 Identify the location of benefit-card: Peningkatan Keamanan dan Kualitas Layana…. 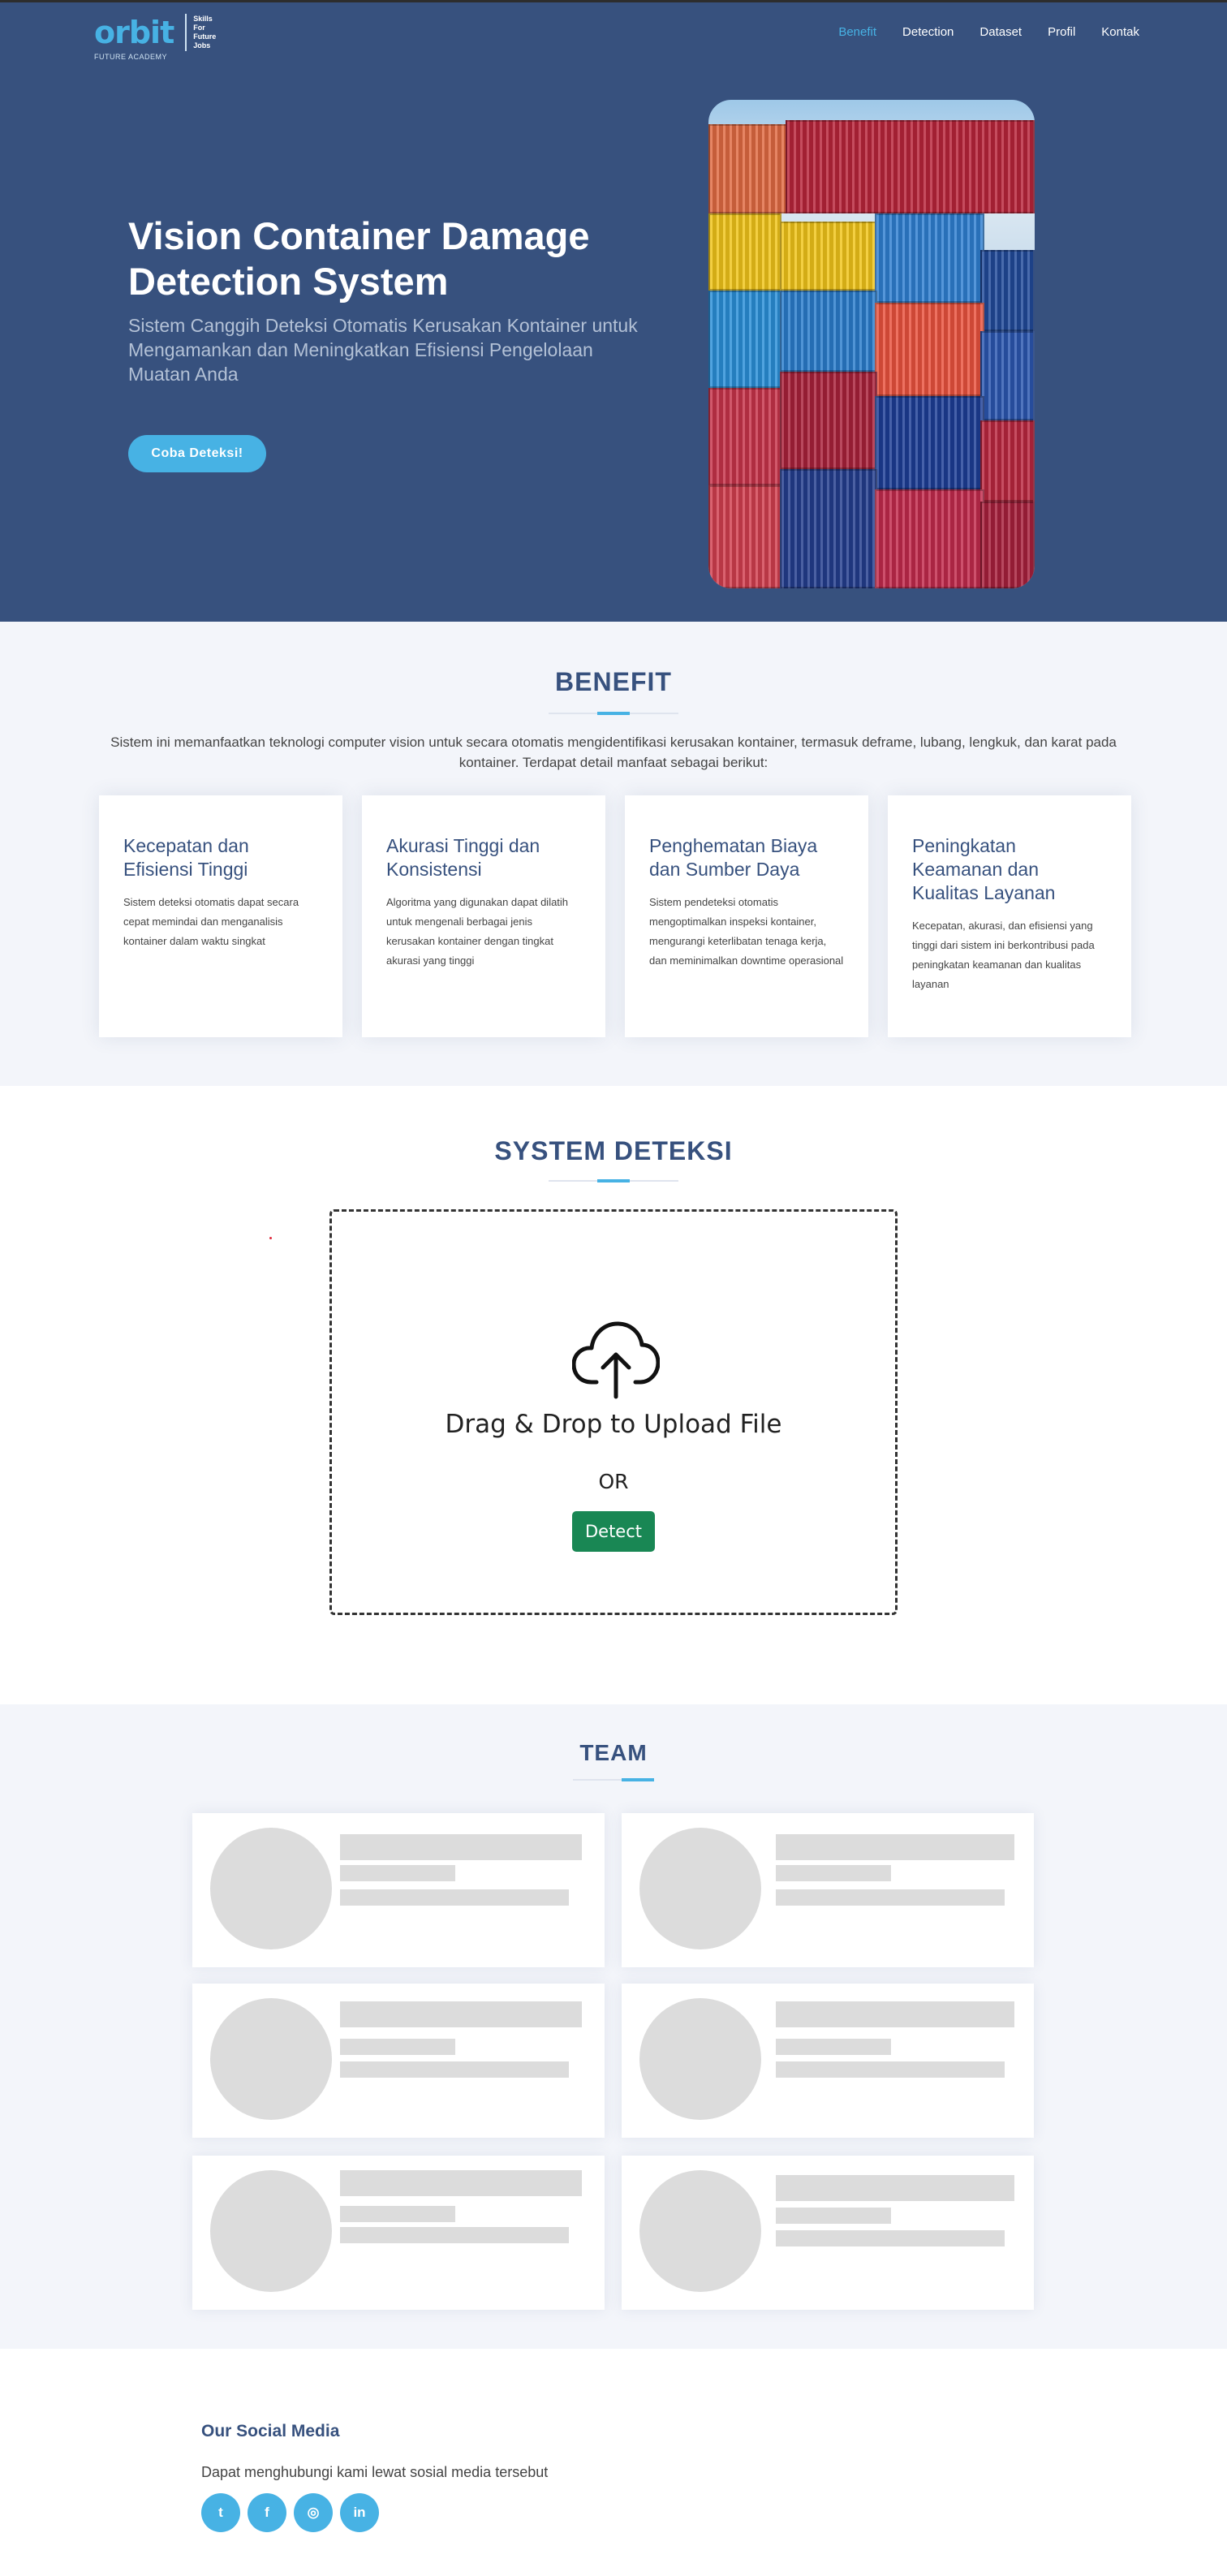
(1009, 916).